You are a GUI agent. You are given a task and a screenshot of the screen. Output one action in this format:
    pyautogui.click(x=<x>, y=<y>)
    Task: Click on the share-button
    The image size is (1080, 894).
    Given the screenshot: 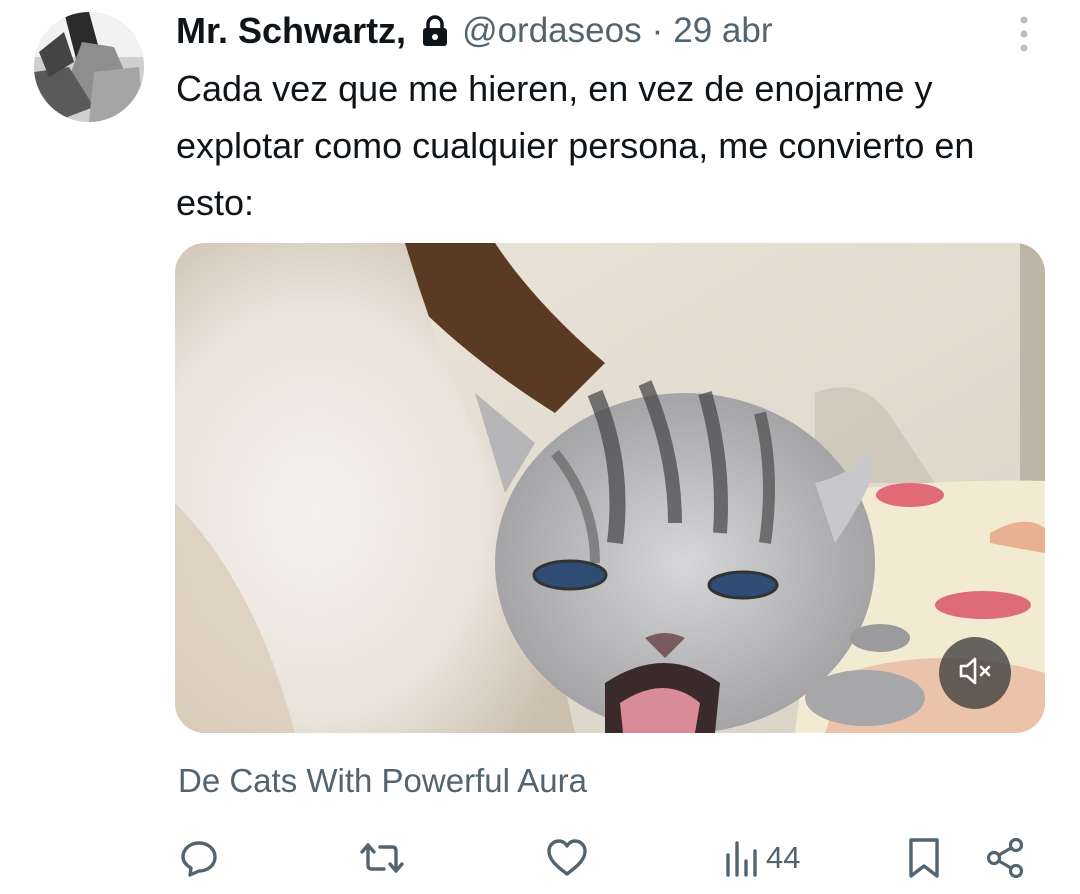 What is the action you would take?
    pyautogui.click(x=1005, y=858)
    